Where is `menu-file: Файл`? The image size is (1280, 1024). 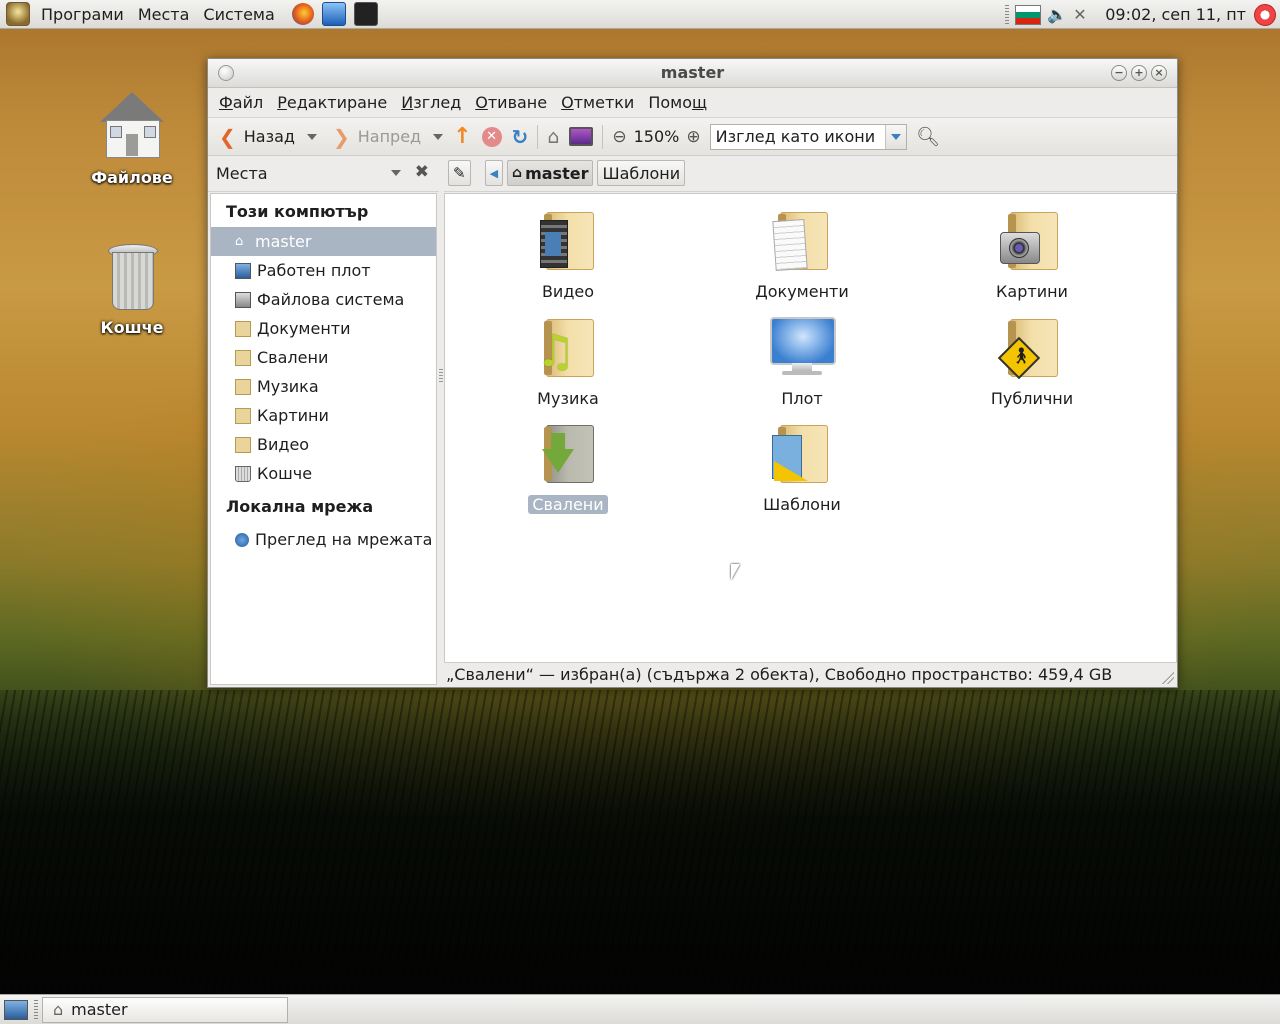 menu-file: Файл is located at coordinates (241, 102).